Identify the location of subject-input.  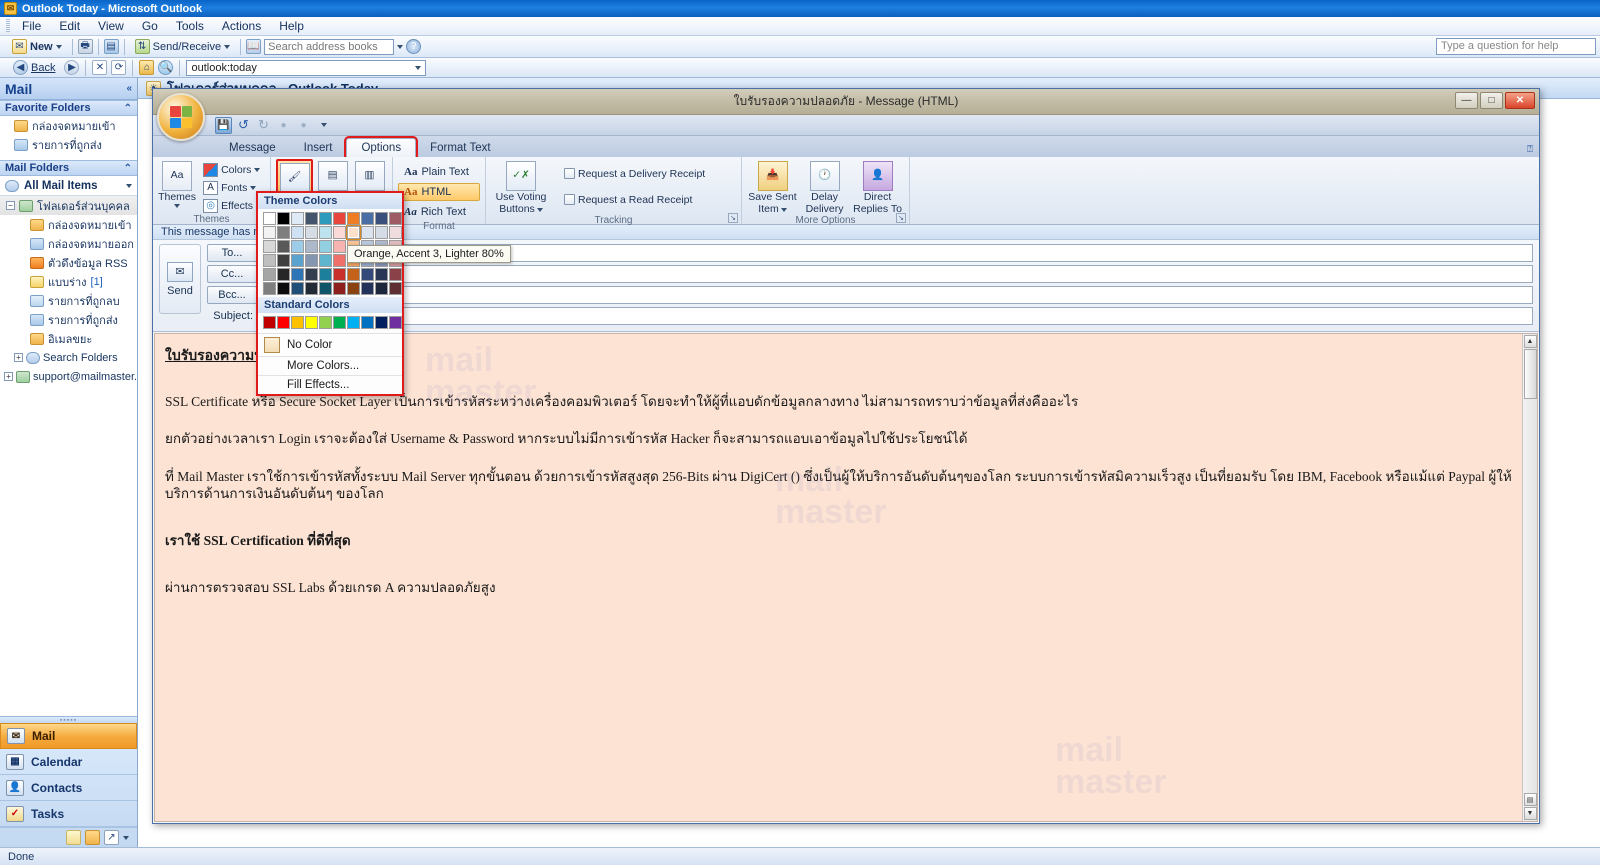
(897, 316).